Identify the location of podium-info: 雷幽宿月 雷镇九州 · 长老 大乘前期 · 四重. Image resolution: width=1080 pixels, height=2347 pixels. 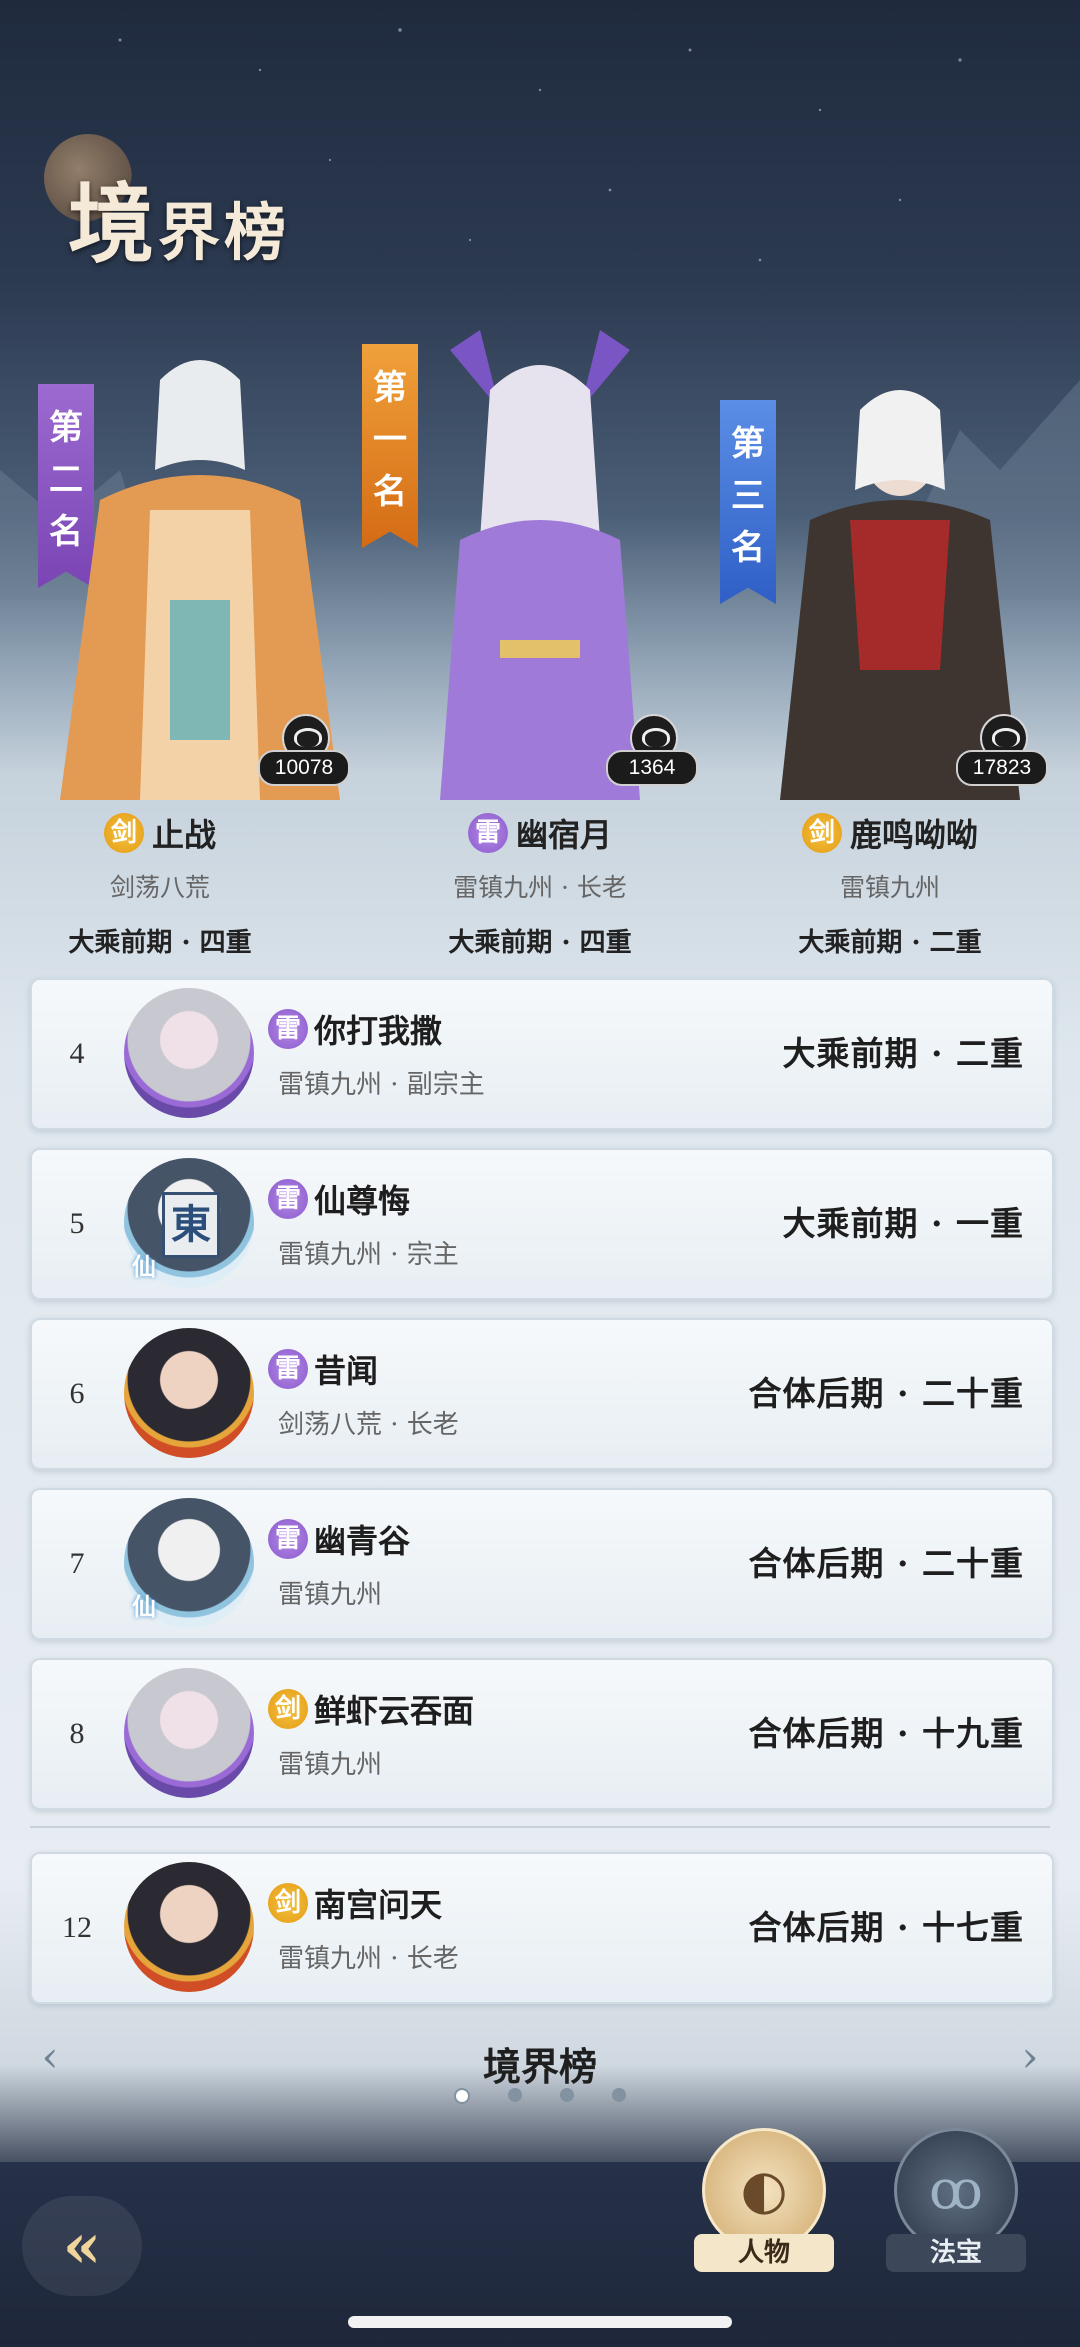
(540, 884).